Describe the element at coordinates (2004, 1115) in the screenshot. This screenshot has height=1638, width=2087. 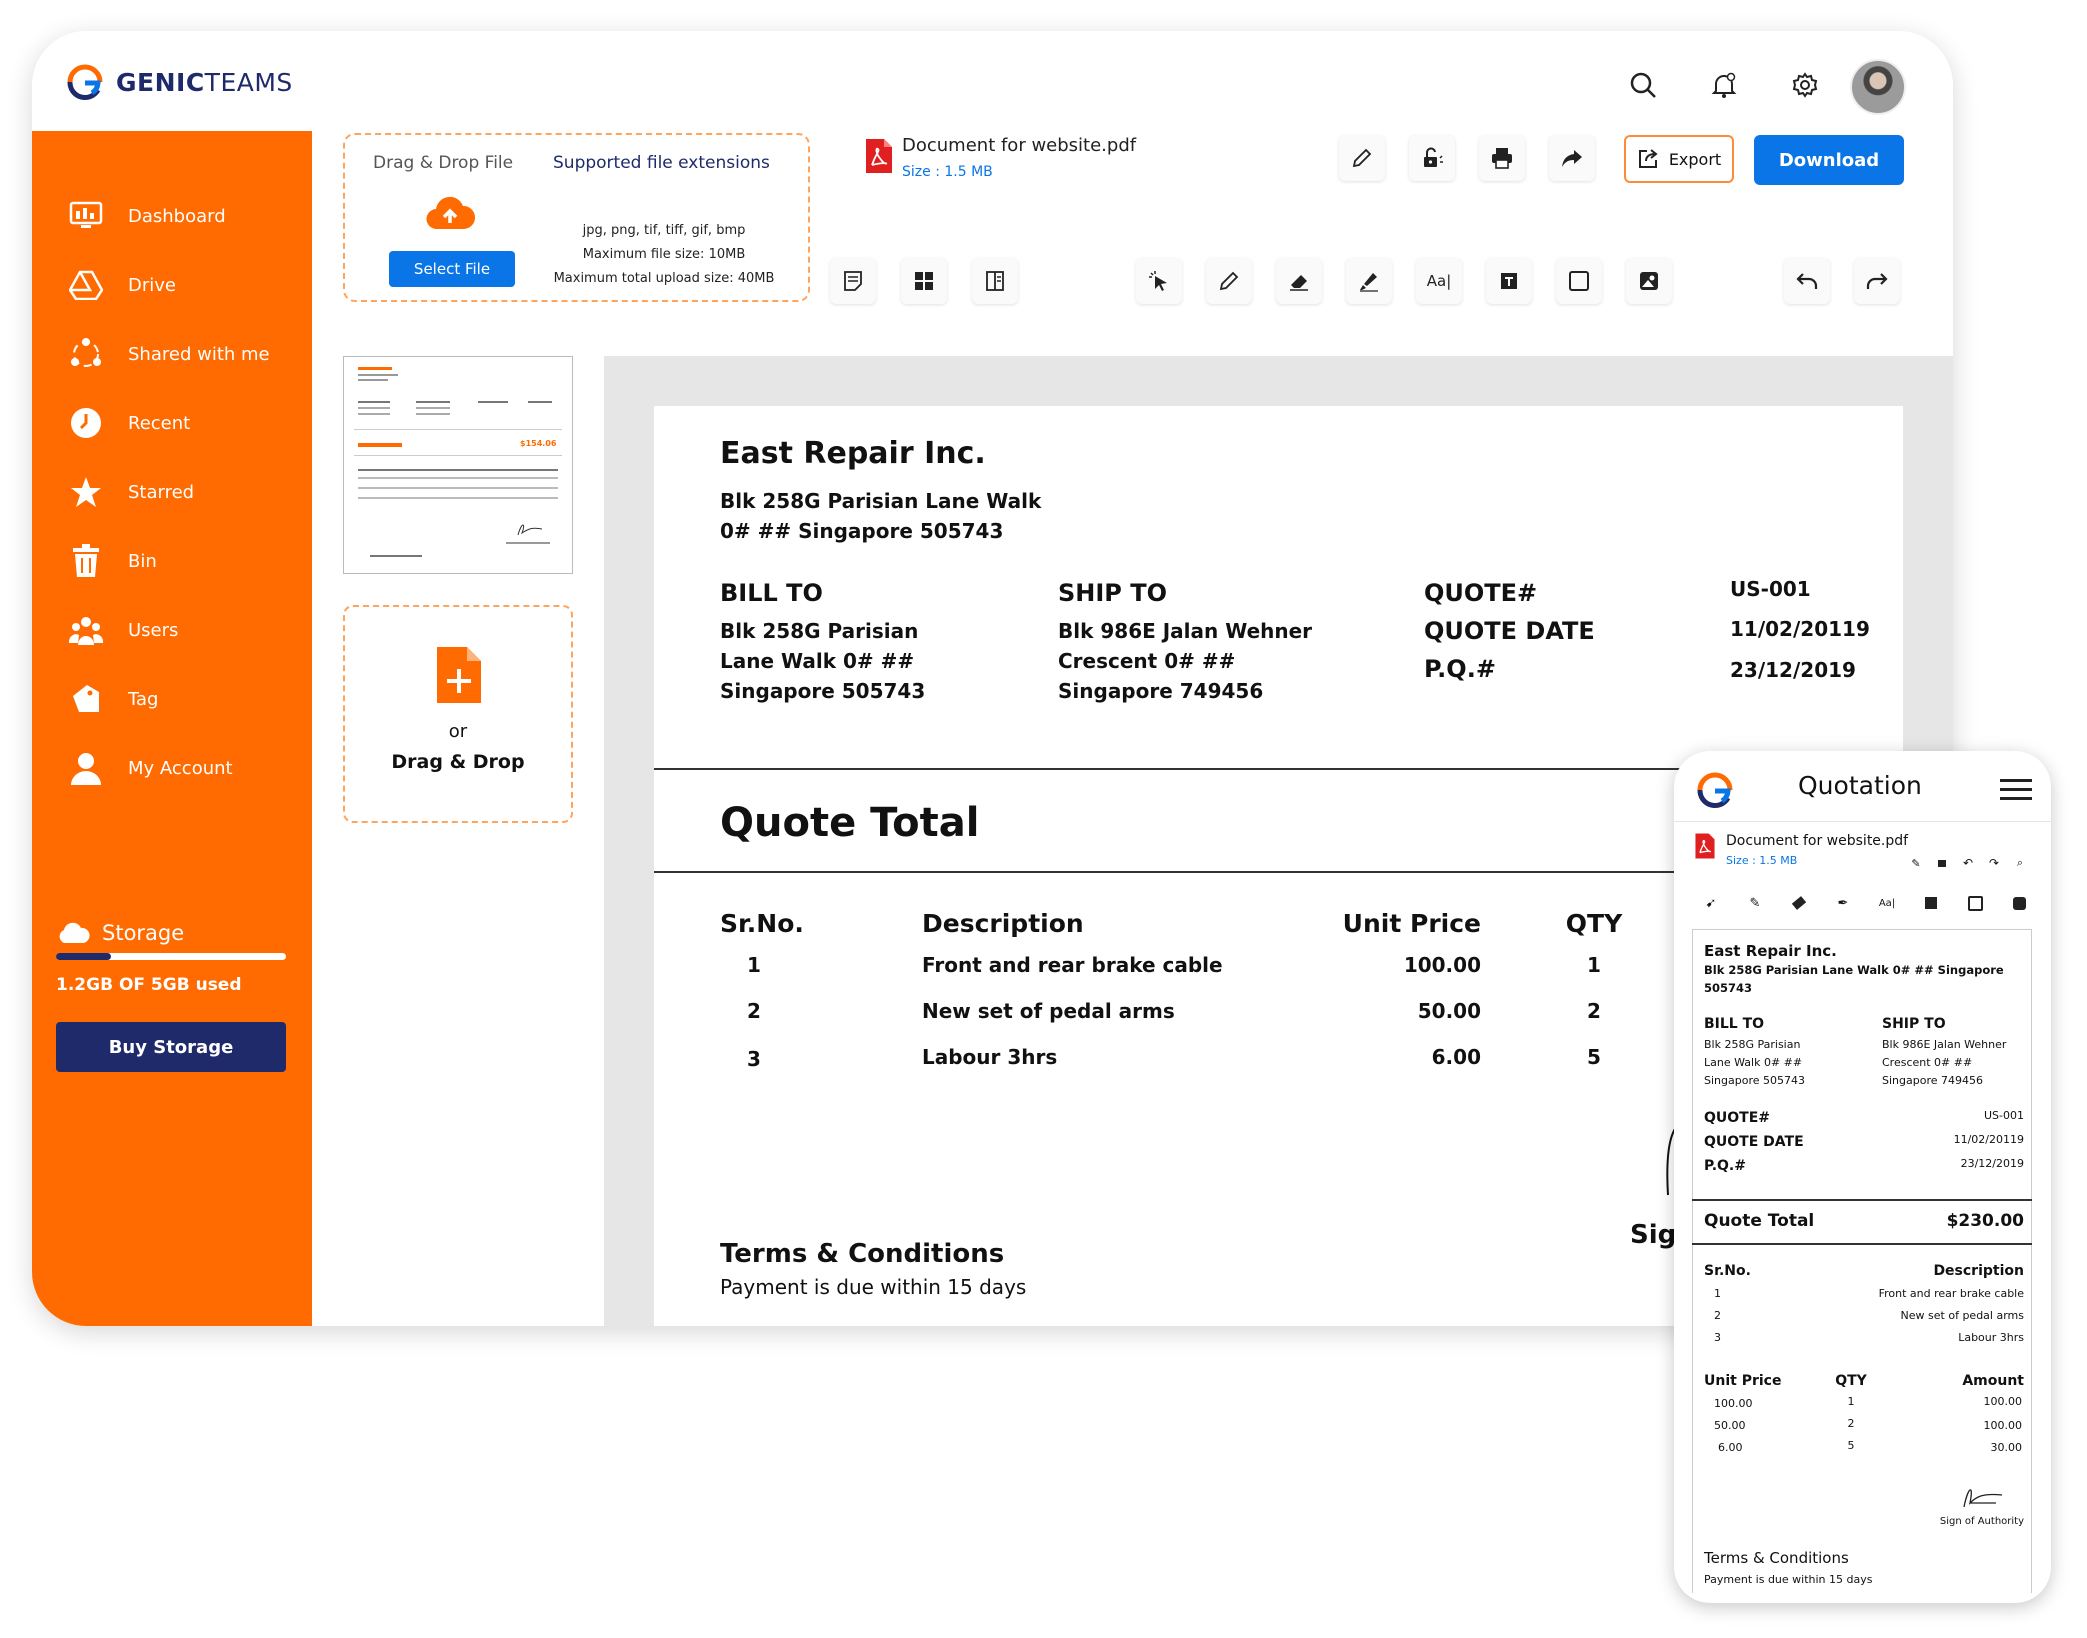
I see `mobile-quote-number-value: US-001` at that location.